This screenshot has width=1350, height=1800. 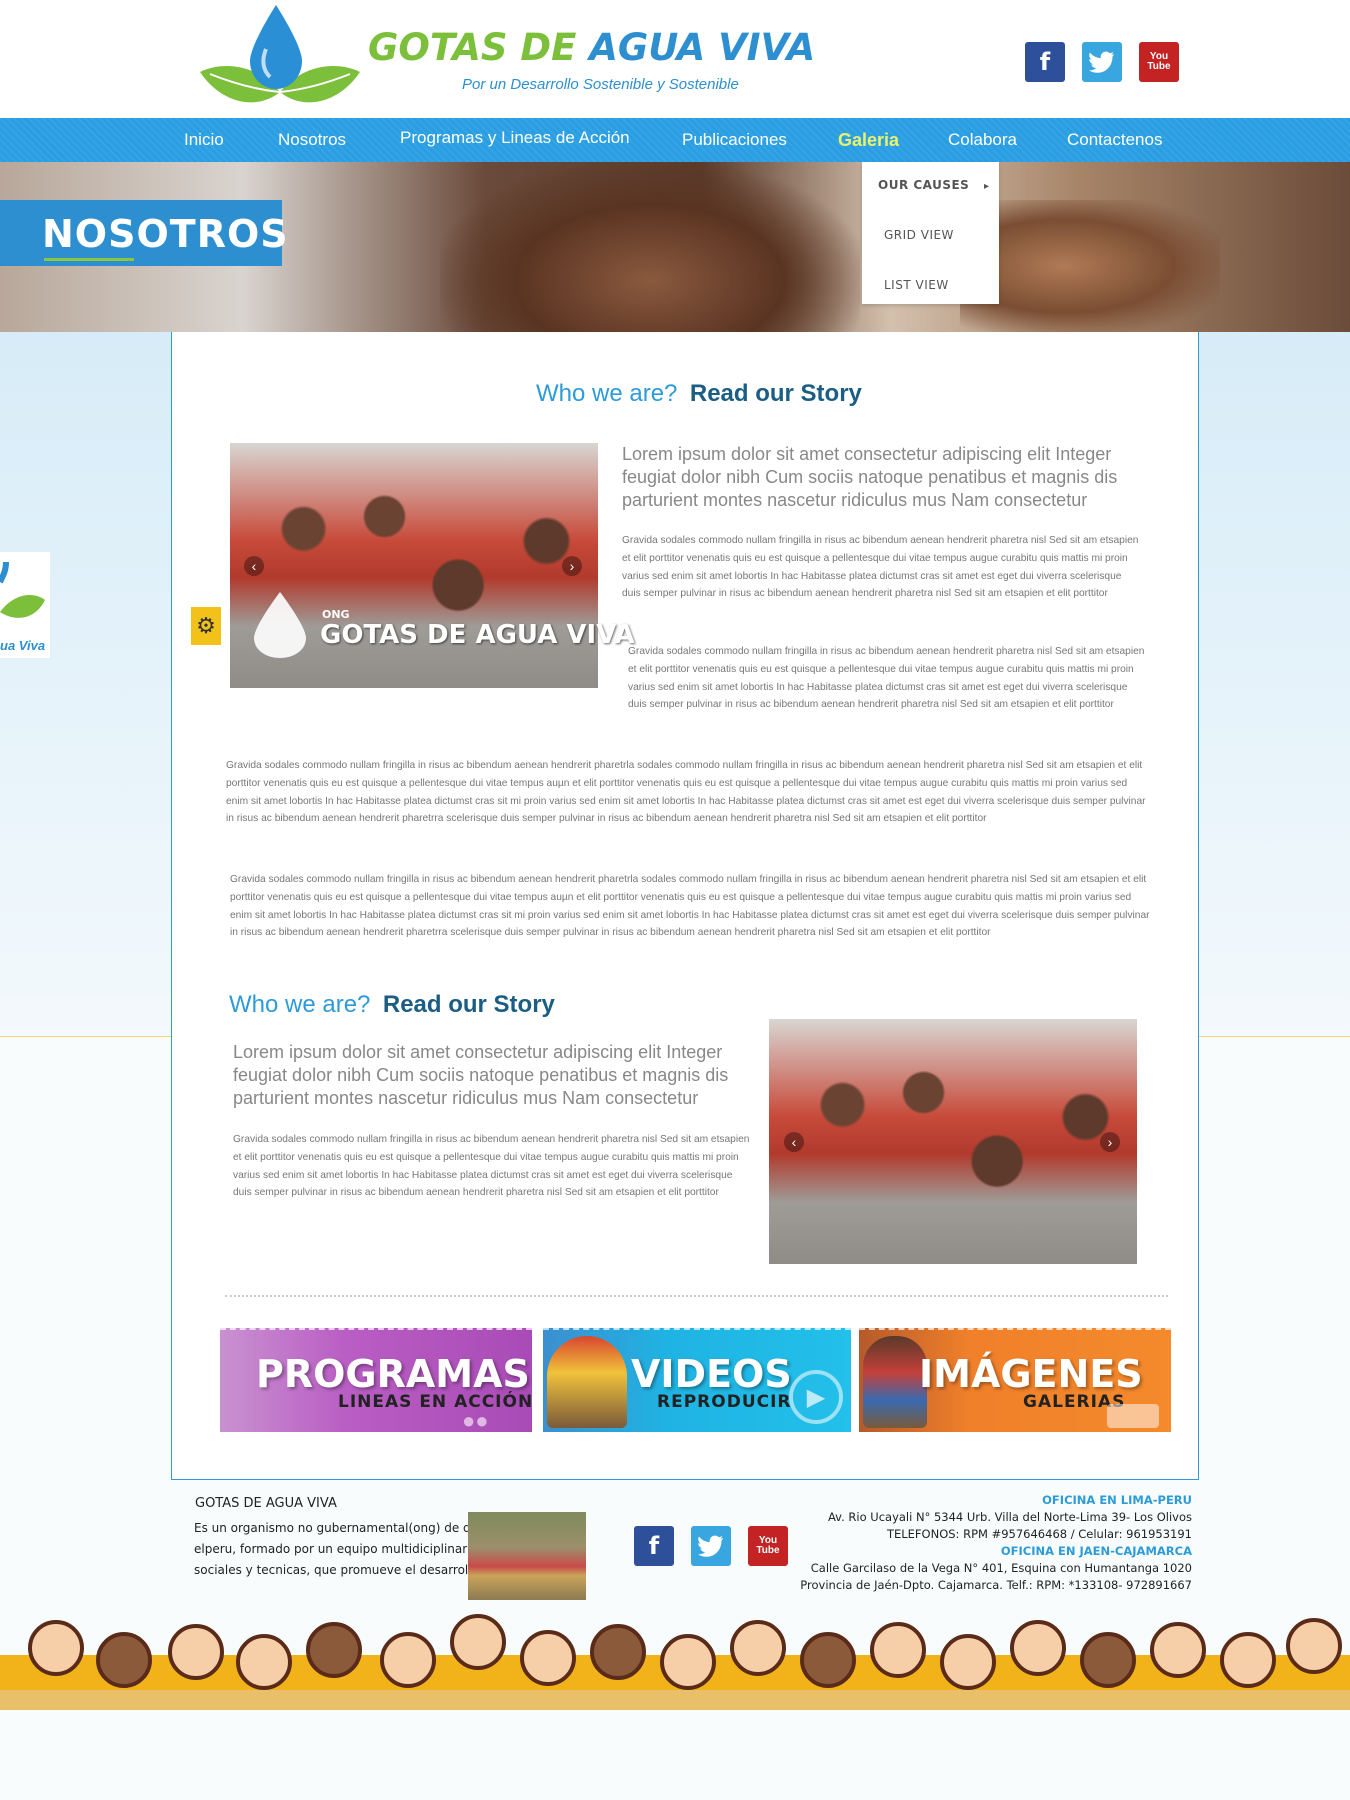 I want to click on facebook-label: f, so click(x=1045, y=62).